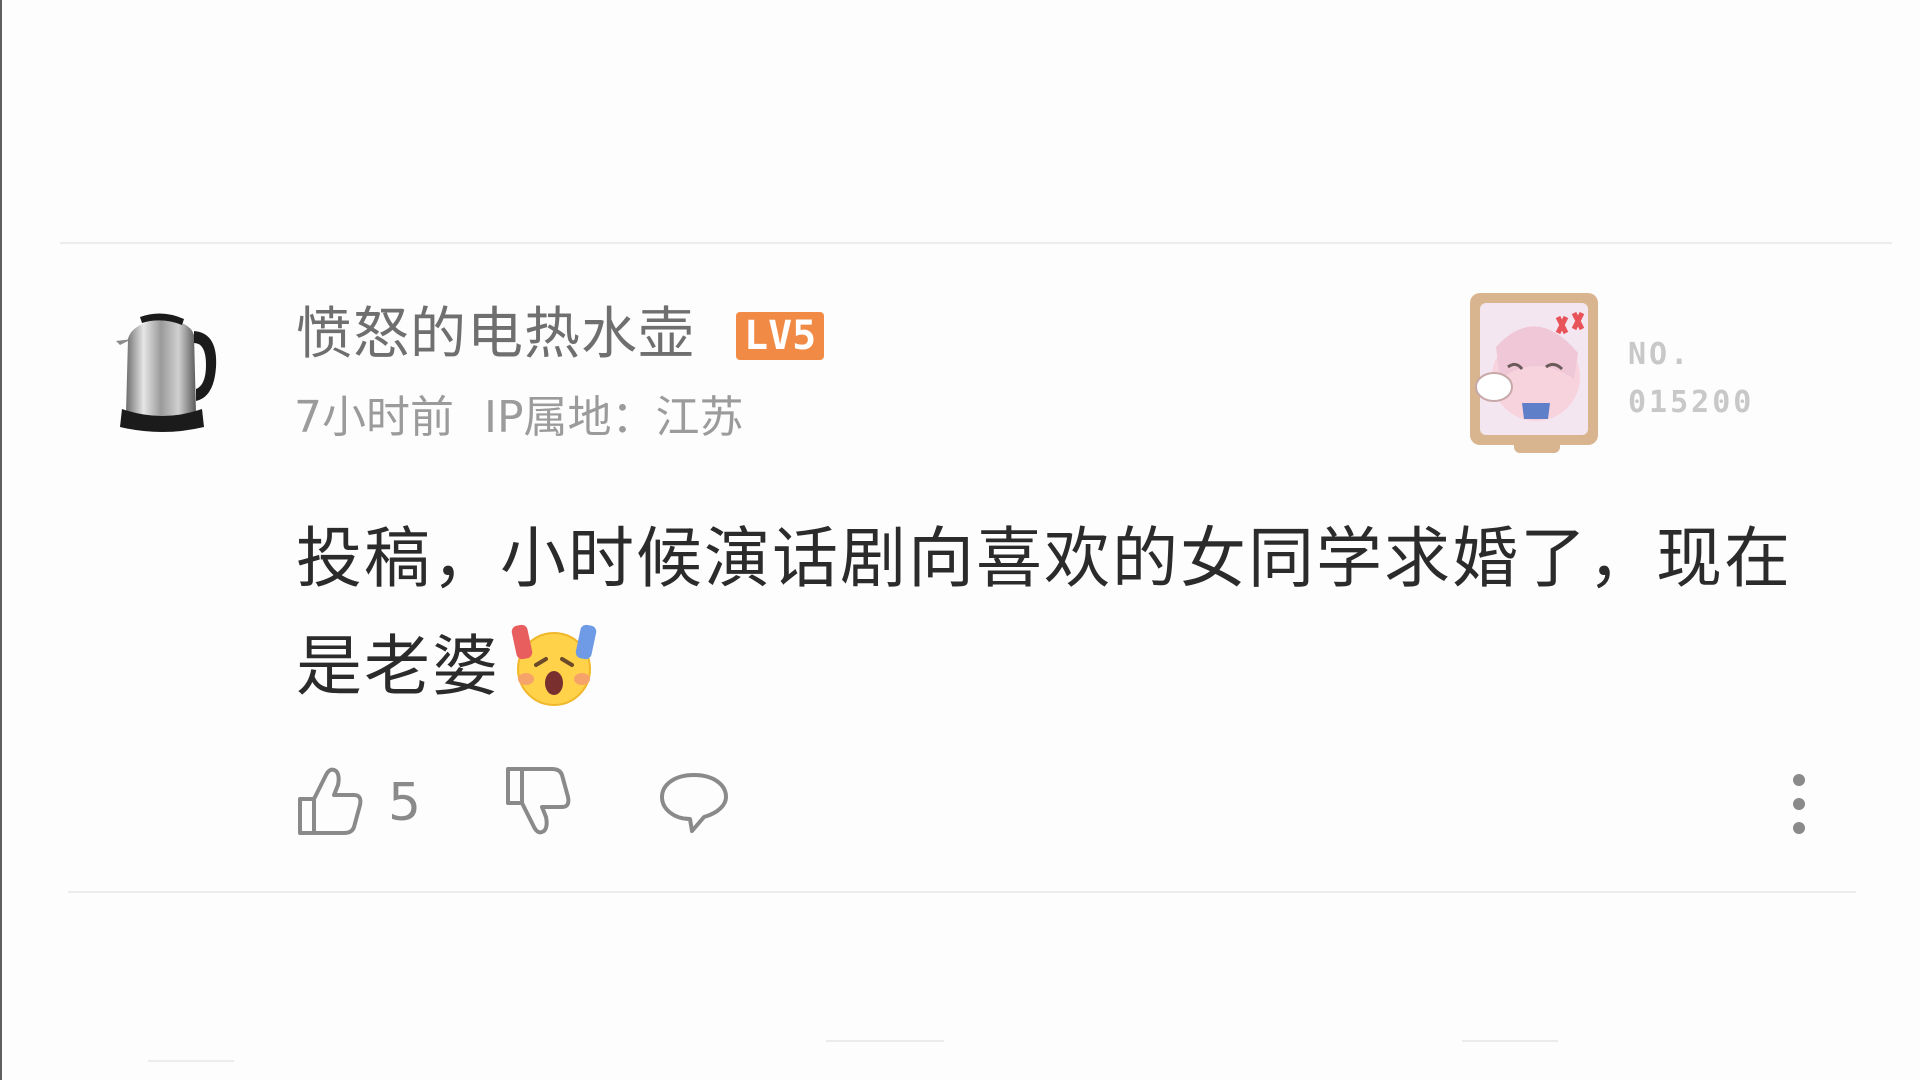  What do you see at coordinates (1691, 402) in the screenshot?
I see `fan-badge-serial: 015200` at bounding box center [1691, 402].